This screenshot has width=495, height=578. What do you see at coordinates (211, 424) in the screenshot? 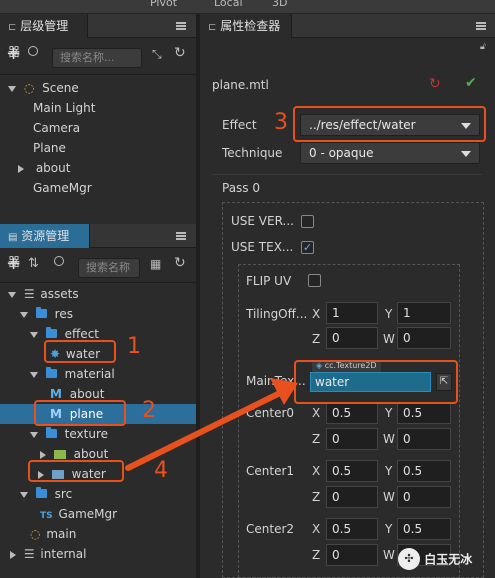
I see `annotation-arrow` at bounding box center [211, 424].